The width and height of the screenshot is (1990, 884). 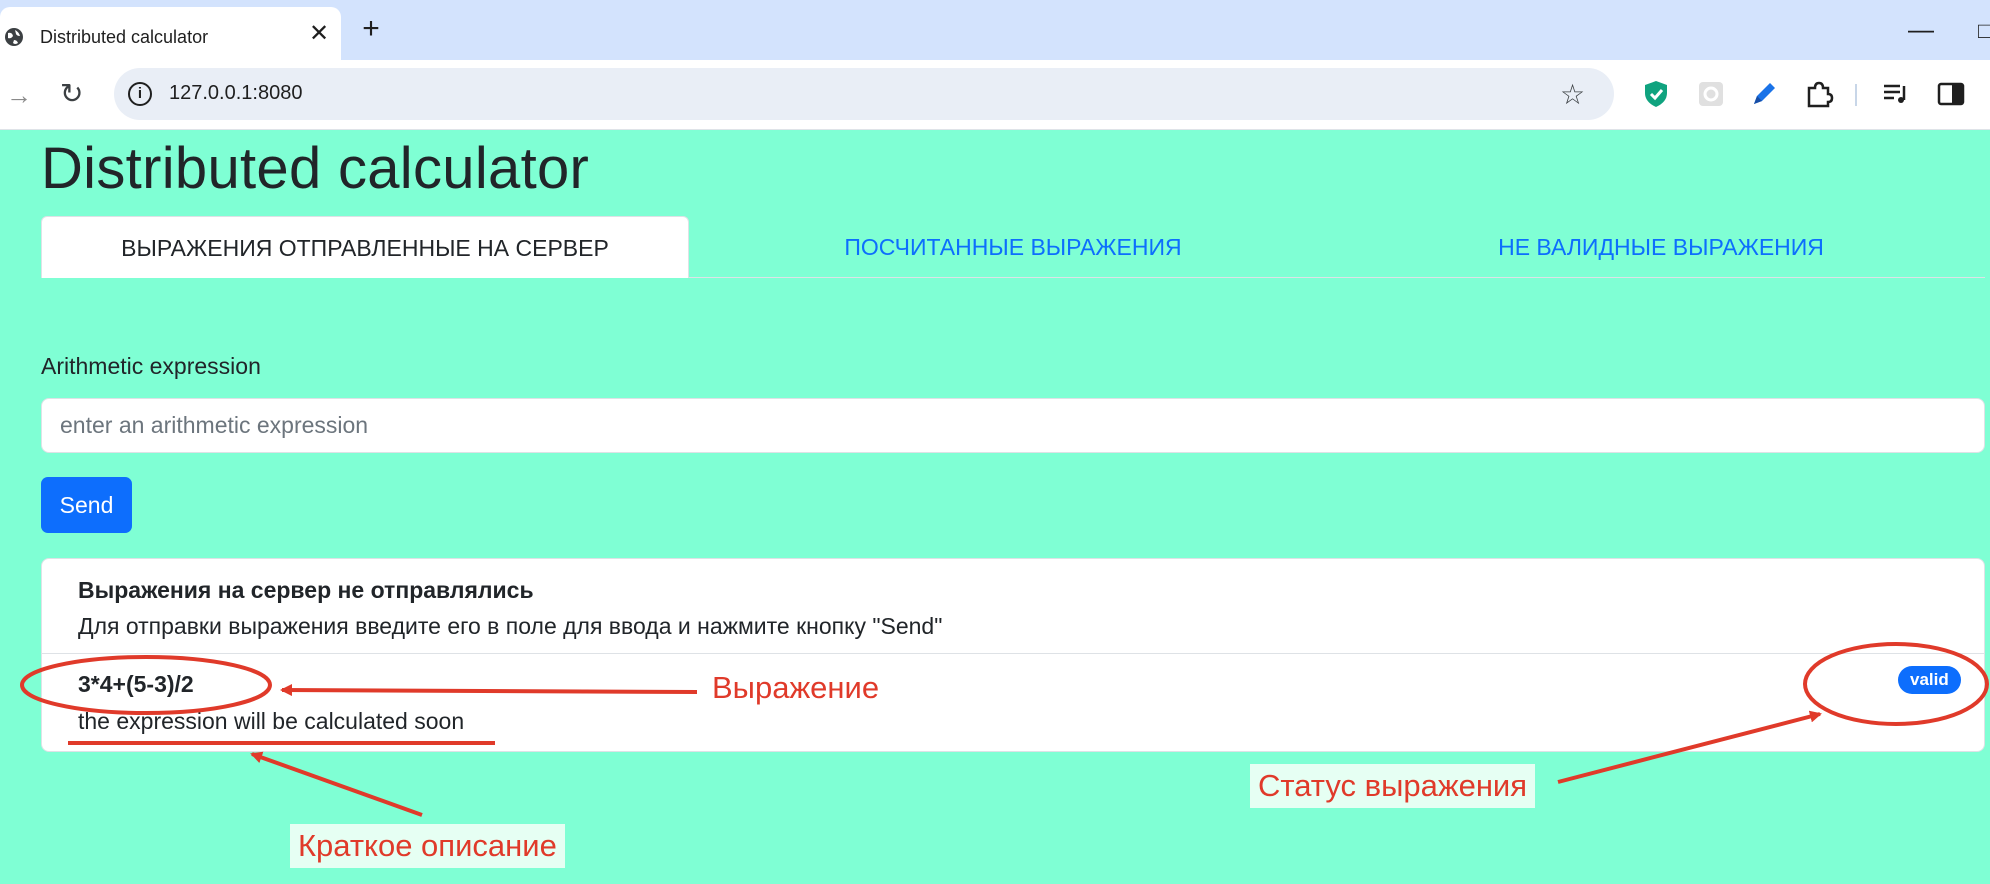 I want to click on media-control-icon, so click(x=1896, y=94).